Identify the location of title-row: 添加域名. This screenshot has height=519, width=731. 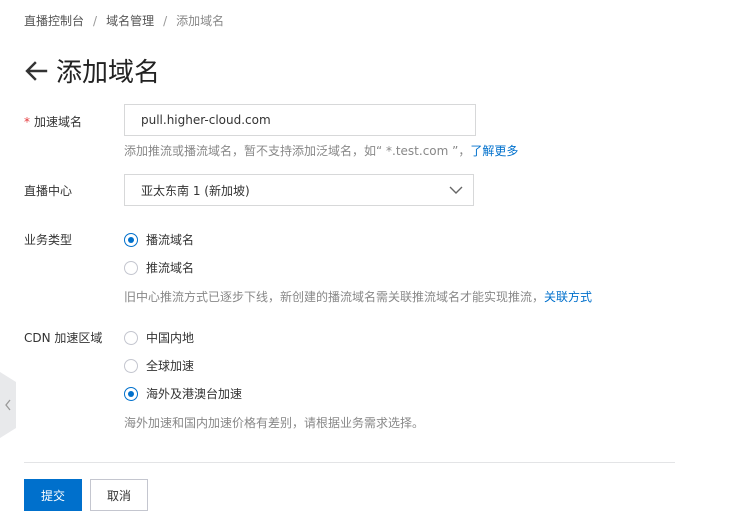
(92, 70).